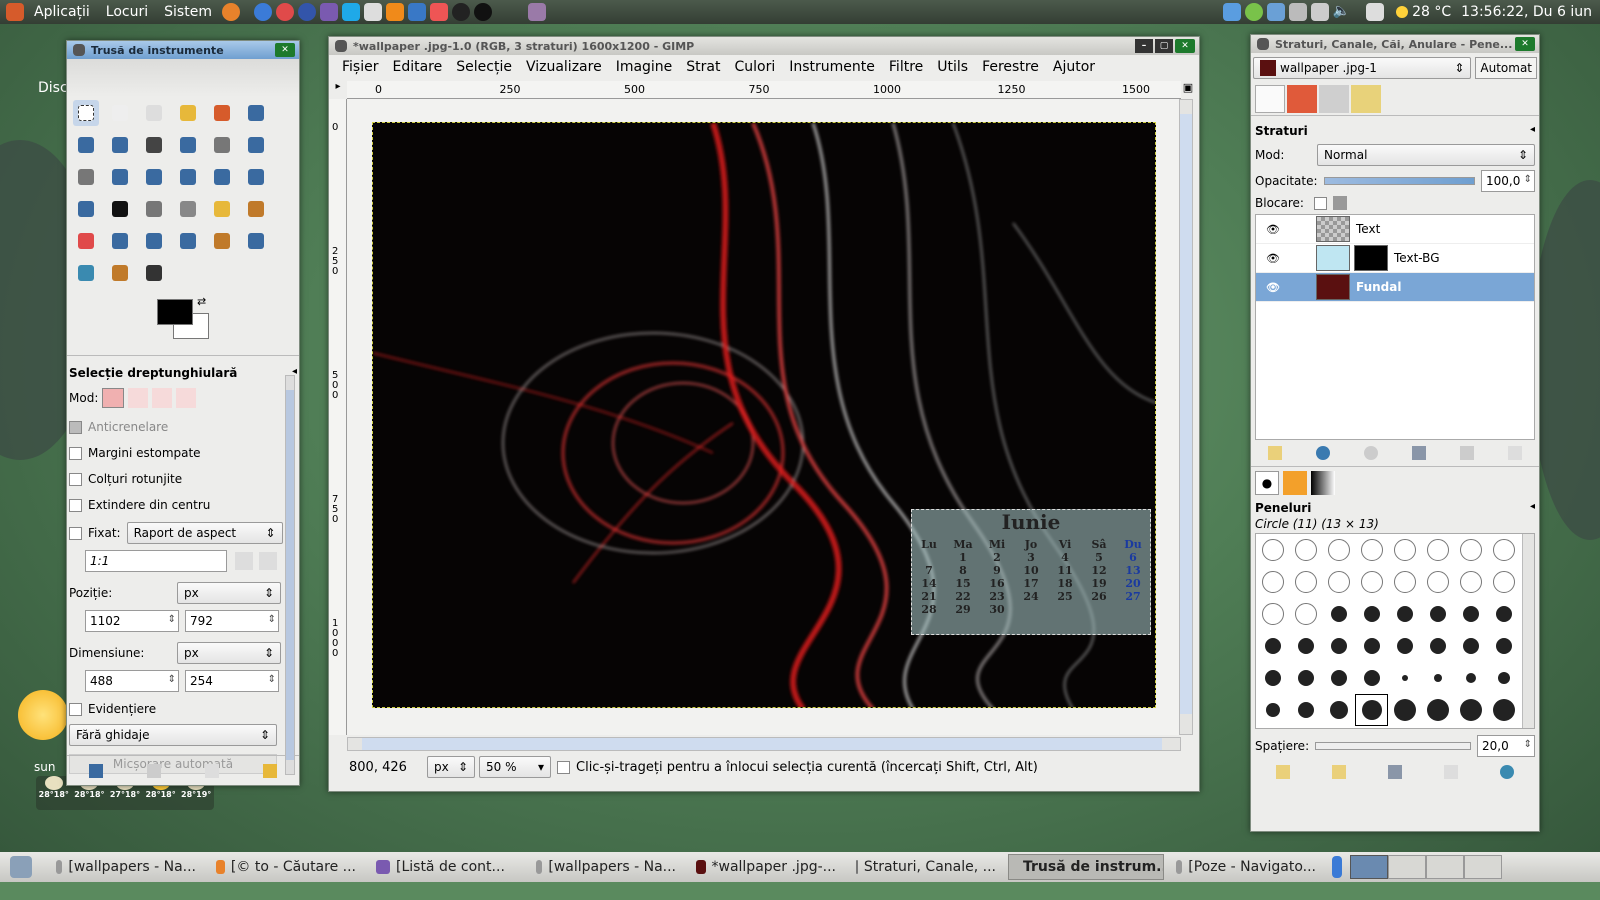 The image size is (1600, 900). Describe the element at coordinates (120, 113) in the screenshot. I see `ellipse-select-tool-icon` at that location.